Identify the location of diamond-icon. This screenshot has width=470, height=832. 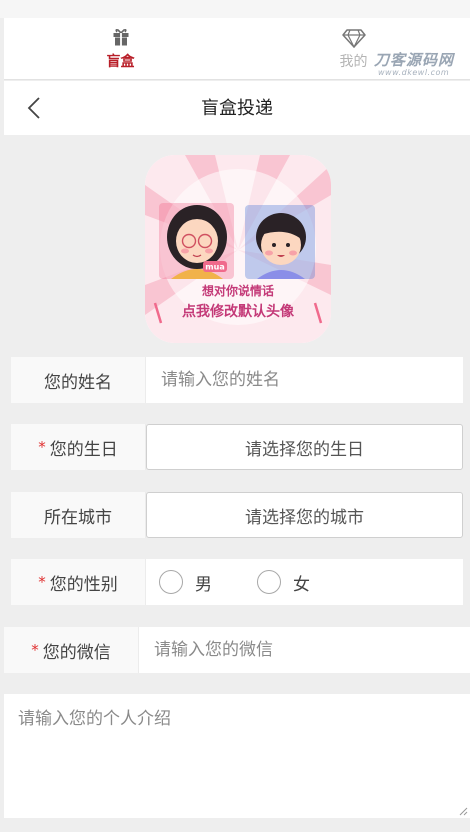
(353, 38).